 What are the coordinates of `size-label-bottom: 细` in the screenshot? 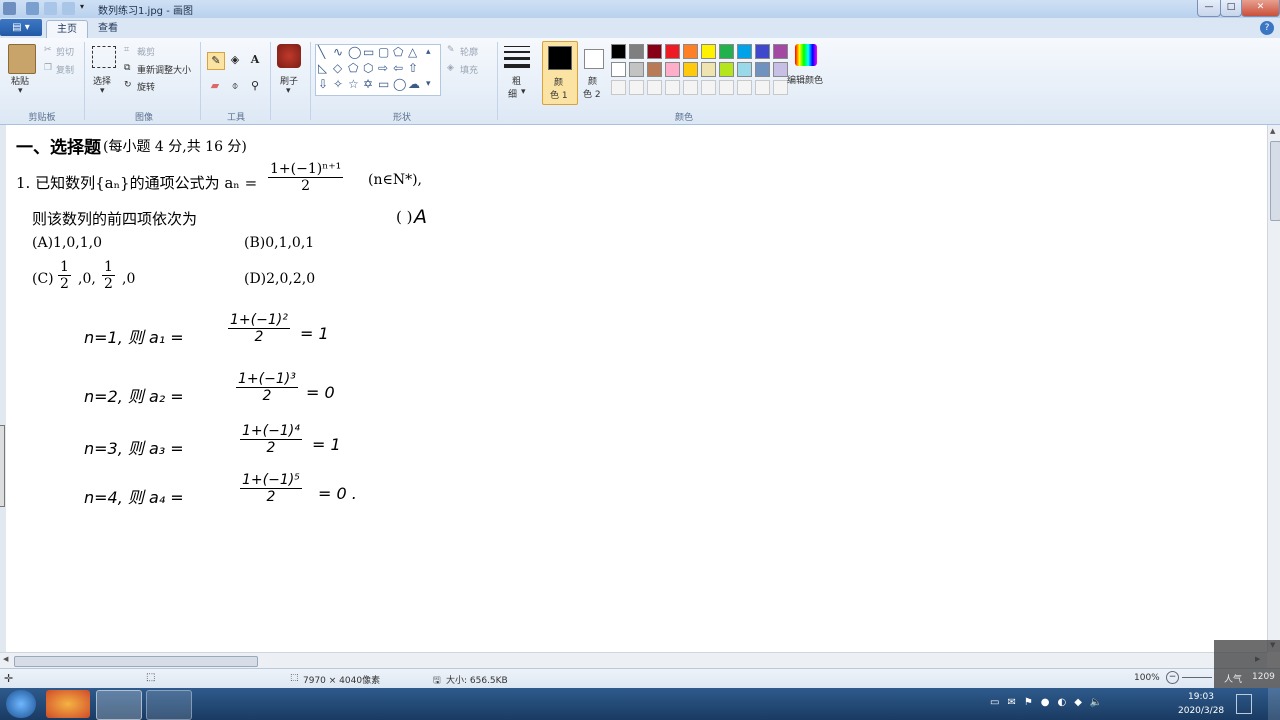 It's located at (512, 93).